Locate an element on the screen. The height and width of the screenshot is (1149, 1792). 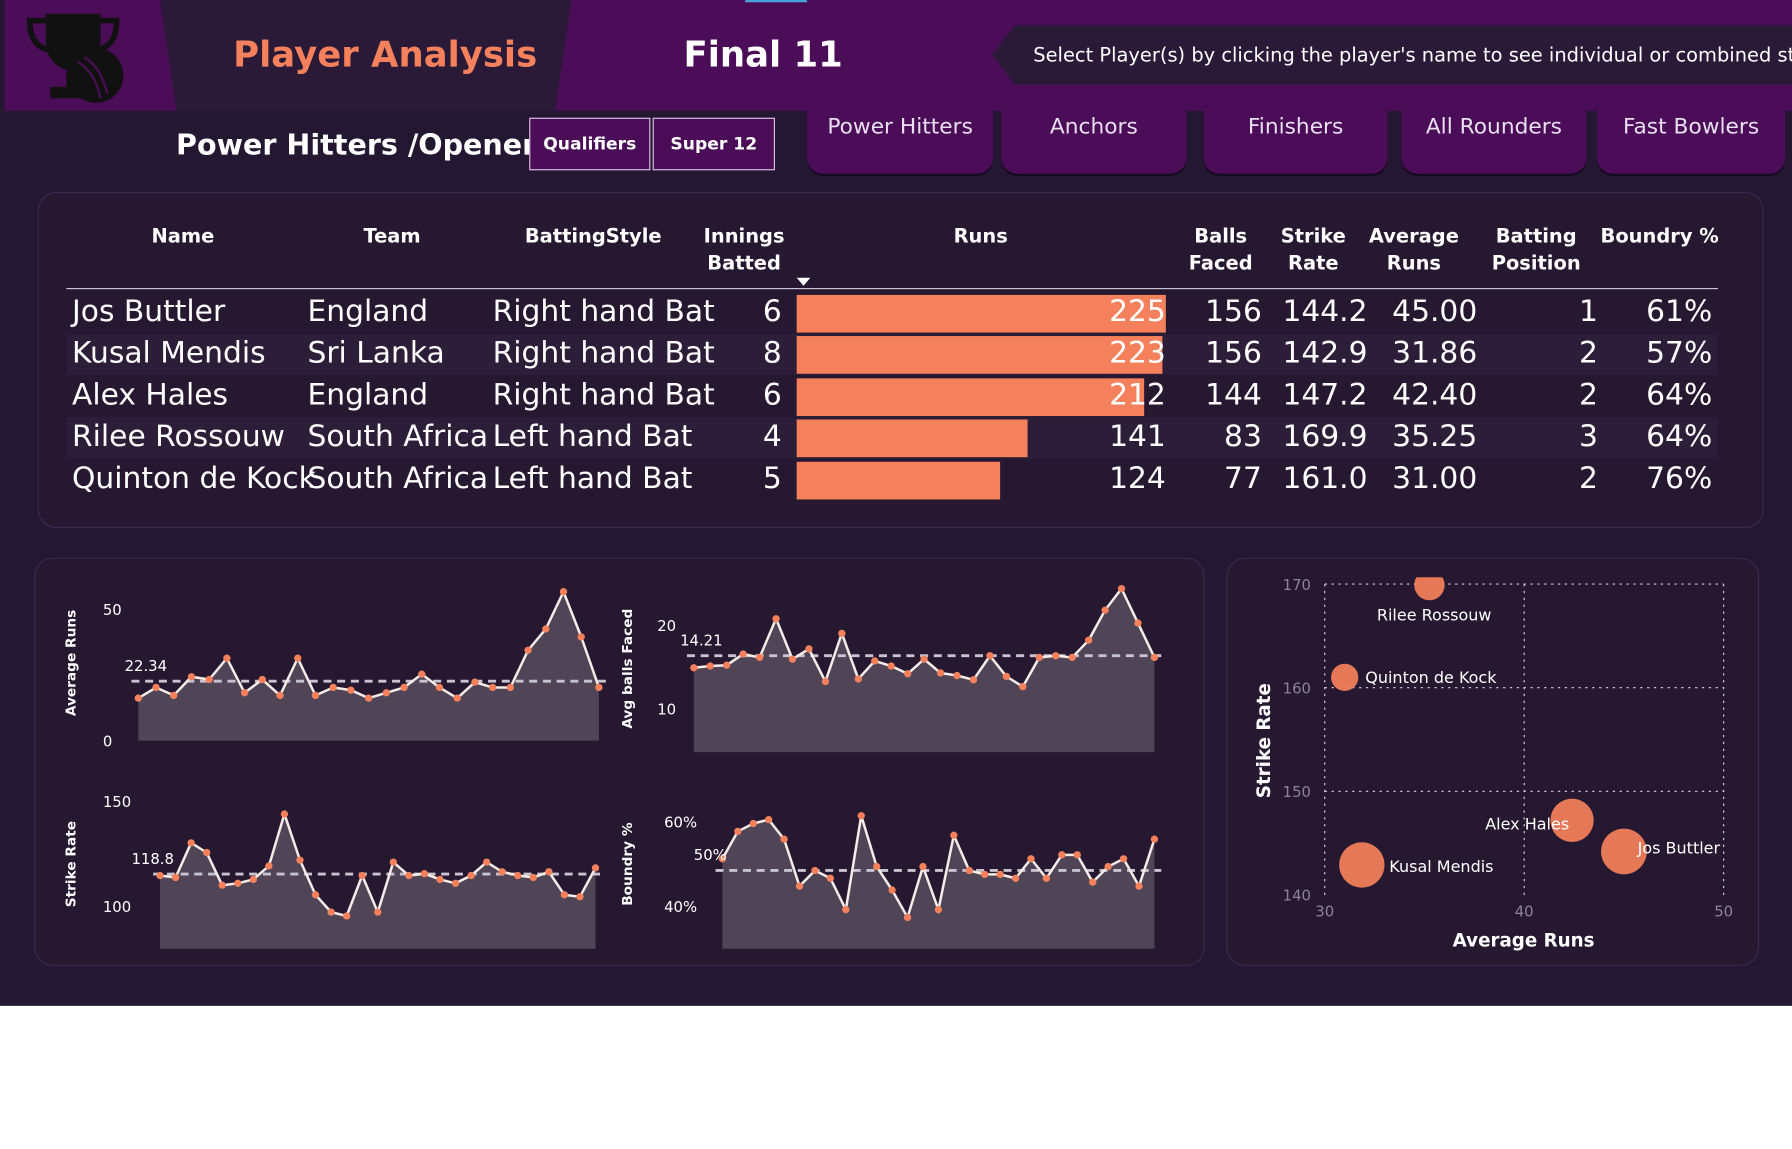
y-tick-label: 170 is located at coordinates (1297, 585).